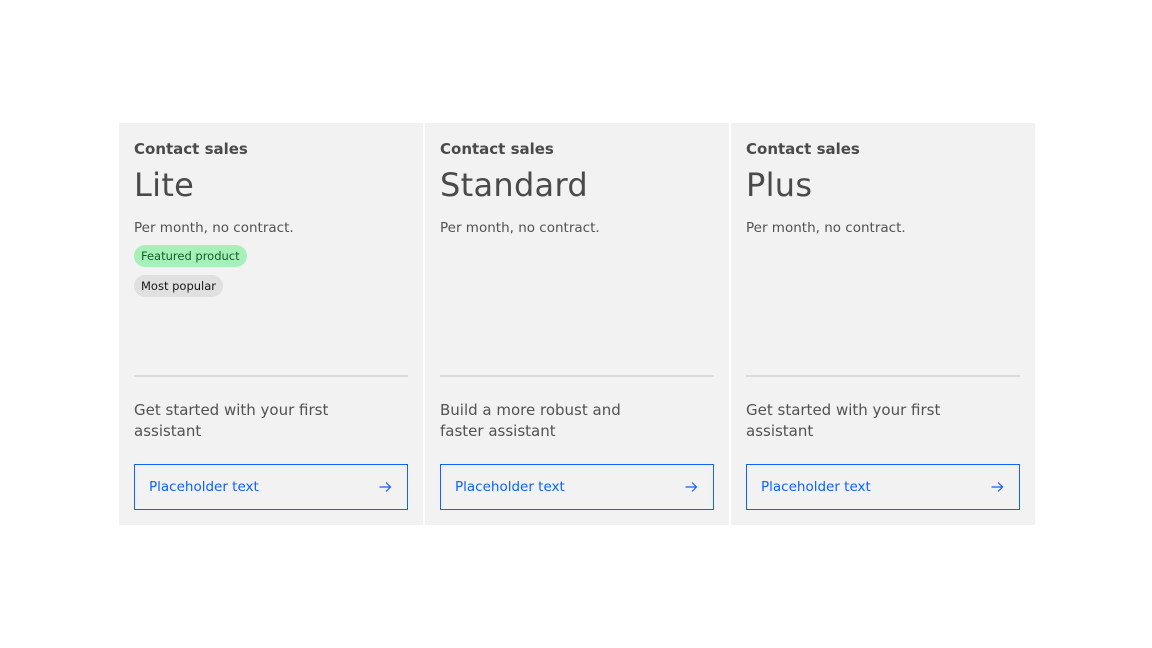  Describe the element at coordinates (164, 185) in the screenshot. I see `plan-name: Lite` at that location.